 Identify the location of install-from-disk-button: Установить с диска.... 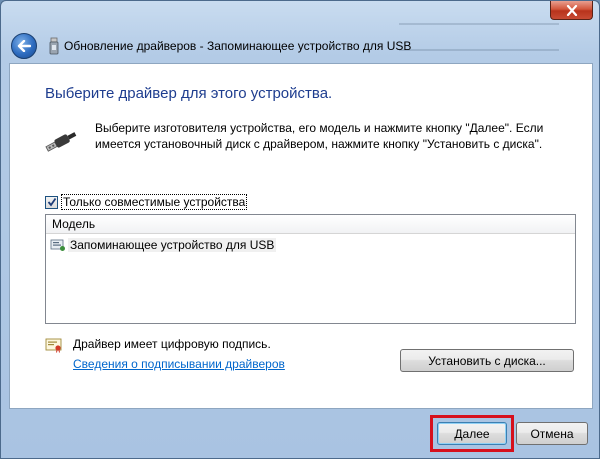
(487, 360).